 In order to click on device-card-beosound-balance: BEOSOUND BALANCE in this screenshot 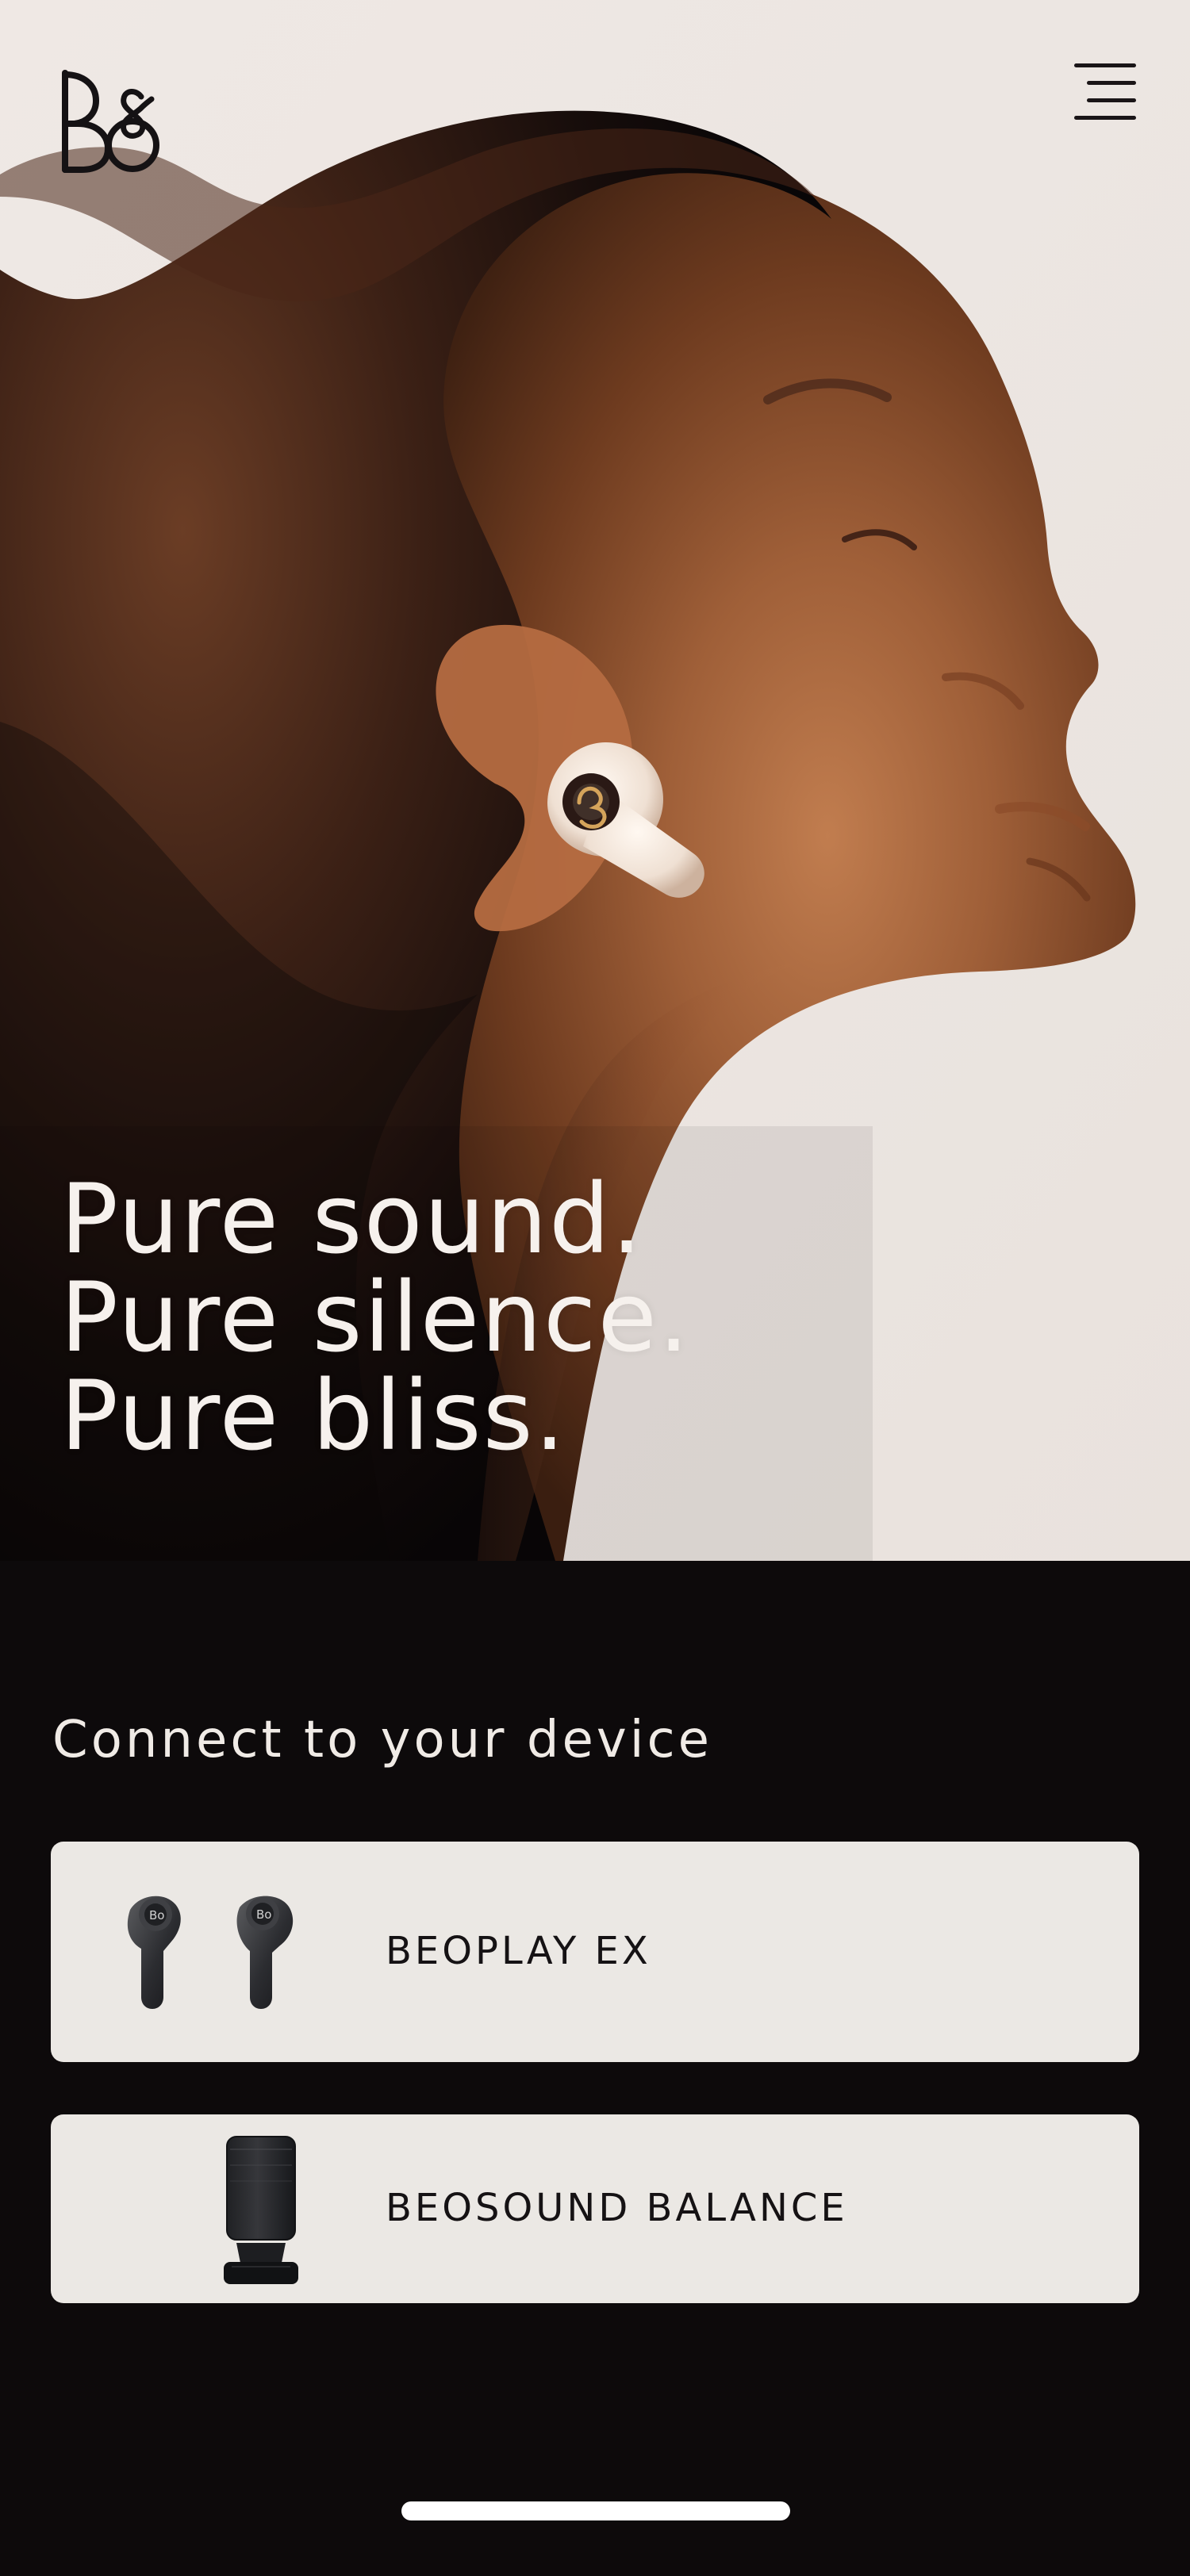, I will do `click(595, 2209)`.